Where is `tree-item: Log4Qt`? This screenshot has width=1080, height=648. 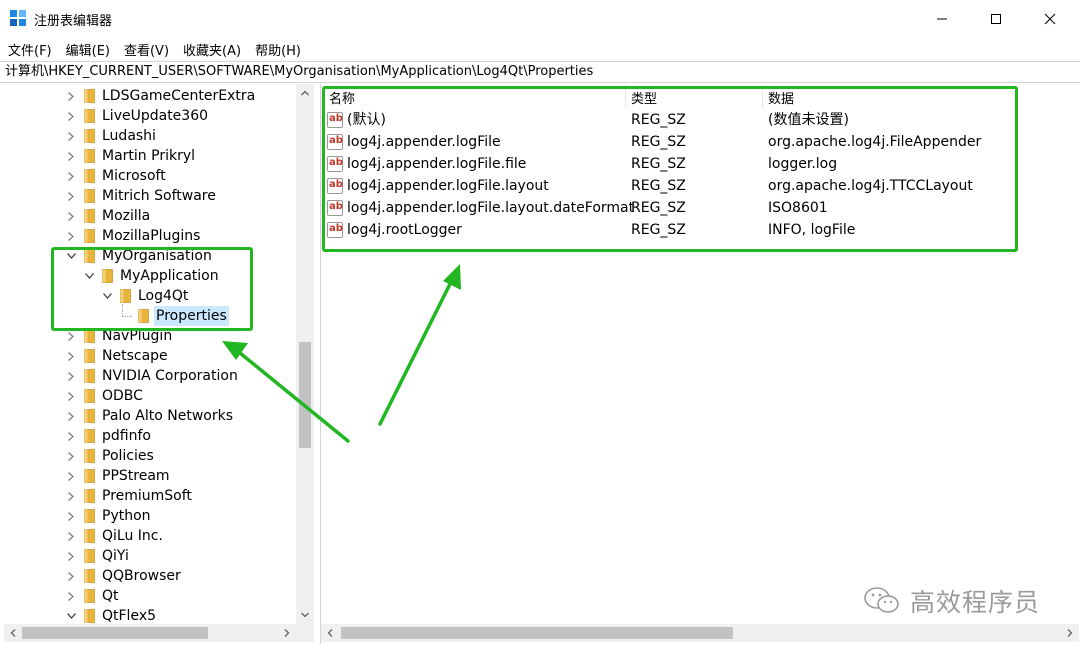 tree-item: Log4Qt is located at coordinates (150, 296).